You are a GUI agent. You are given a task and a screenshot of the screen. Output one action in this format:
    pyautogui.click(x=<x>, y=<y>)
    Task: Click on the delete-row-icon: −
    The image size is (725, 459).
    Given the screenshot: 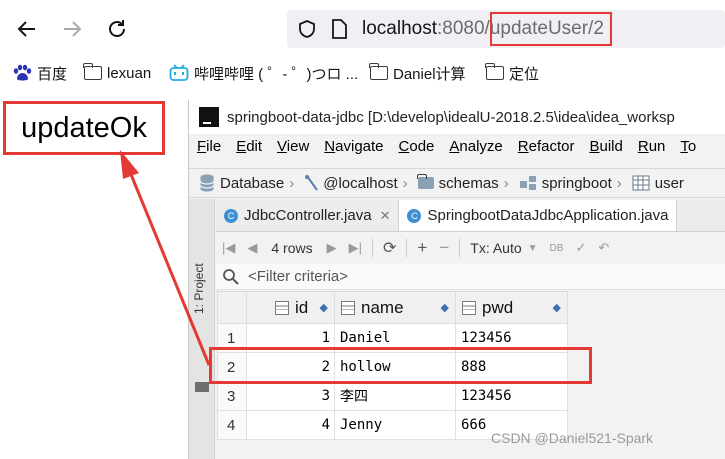 What is the action you would take?
    pyautogui.click(x=444, y=248)
    